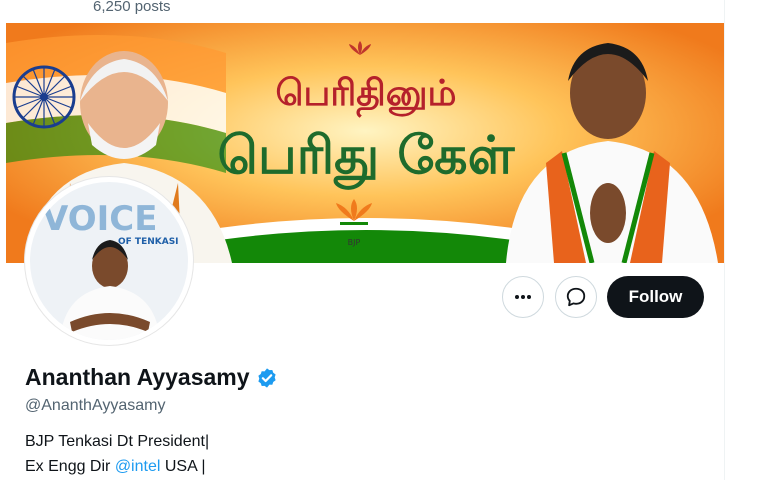 This screenshot has height=480, width=757. Describe the element at coordinates (354, 242) in the screenshot. I see `party-mark: BJP` at that location.